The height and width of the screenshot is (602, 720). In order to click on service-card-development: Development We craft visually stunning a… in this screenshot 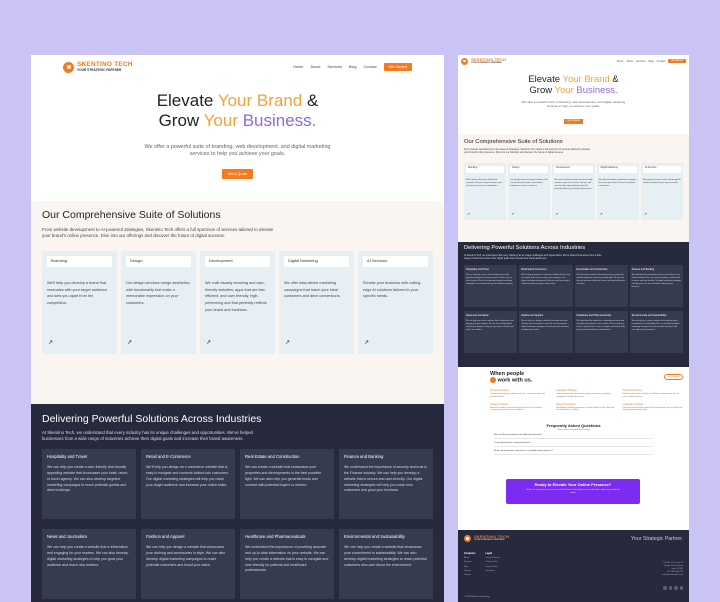, I will do `click(237, 302)`.